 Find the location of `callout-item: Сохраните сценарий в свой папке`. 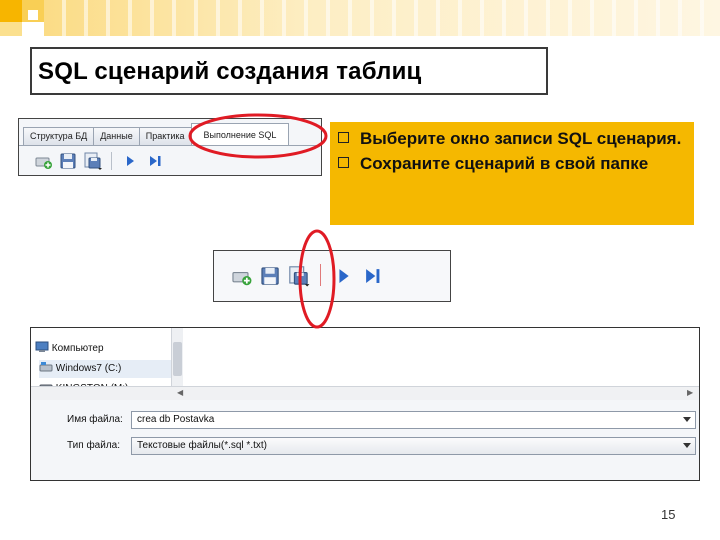

callout-item: Сохраните сценарий в свой папке is located at coordinates (513, 163).